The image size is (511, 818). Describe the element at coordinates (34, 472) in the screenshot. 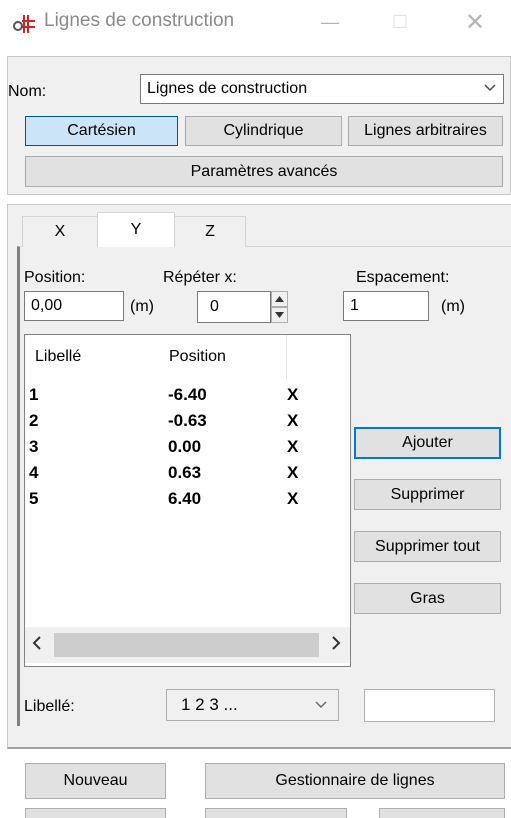

I see `row-label: 4` at that location.